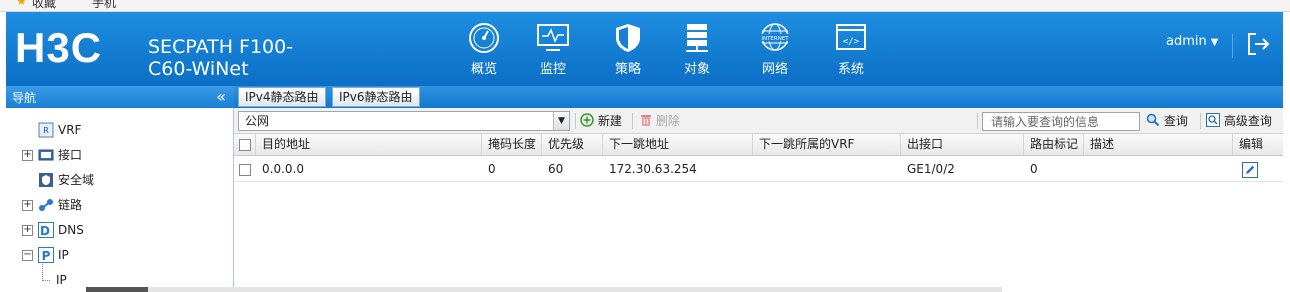  I want to click on nav-tree: R VRF + 接口 安全域 + 链路 + D DNS − P IP IP, so click(120, 200).